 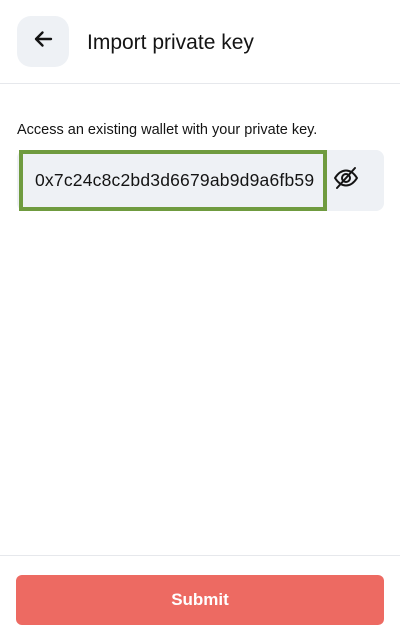 I want to click on private-key-input-wrapper, so click(x=173, y=180).